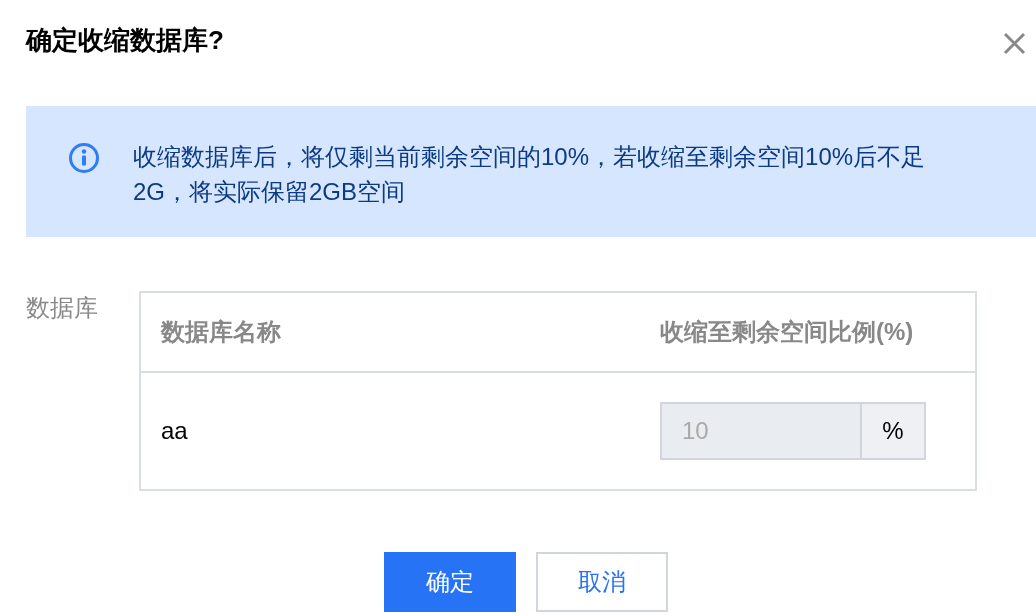 This screenshot has height=616, width=1036. What do you see at coordinates (530, 174) in the screenshot?
I see `notice-text: 收缩数据库后，将仅剩当前剩余空间的10%，若收缩至剩余空间10%后不足2G，将实际保留2GB空间` at bounding box center [530, 174].